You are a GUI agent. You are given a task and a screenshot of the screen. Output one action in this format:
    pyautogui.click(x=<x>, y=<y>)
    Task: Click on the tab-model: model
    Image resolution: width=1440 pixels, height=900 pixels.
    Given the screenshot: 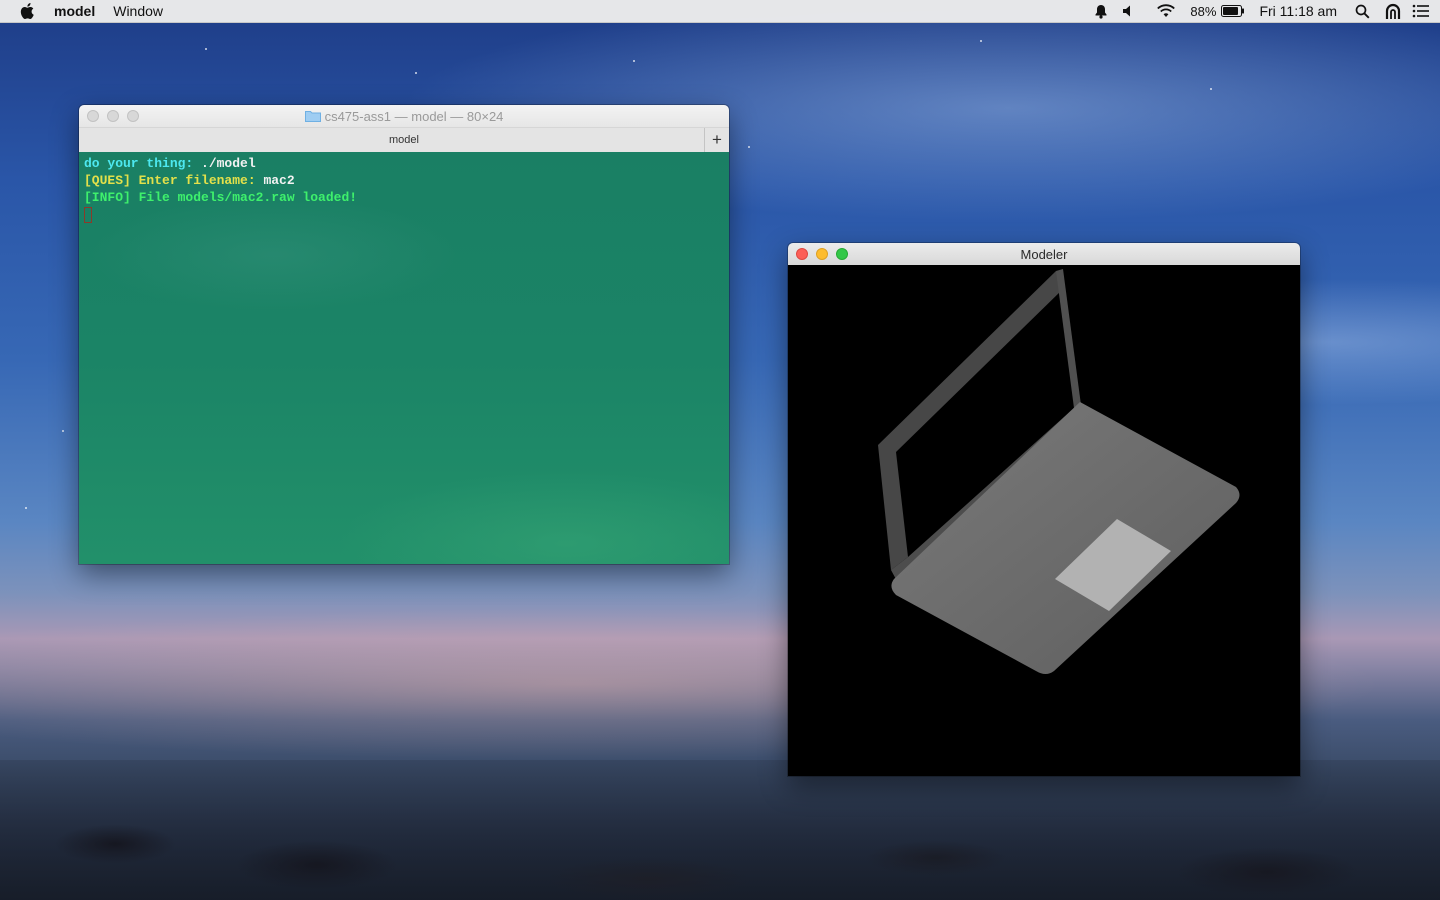 What is the action you would take?
    pyautogui.click(x=404, y=140)
    